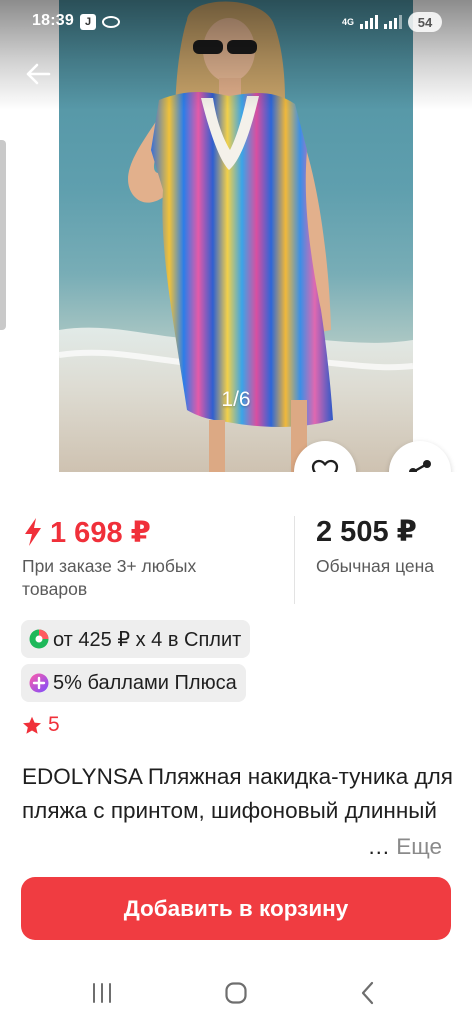 Image resolution: width=472 pixels, height=1024 pixels. What do you see at coordinates (147, 639) in the screenshot?
I see `split-payment-text: от 425 ₽ x 4 в Сплит` at bounding box center [147, 639].